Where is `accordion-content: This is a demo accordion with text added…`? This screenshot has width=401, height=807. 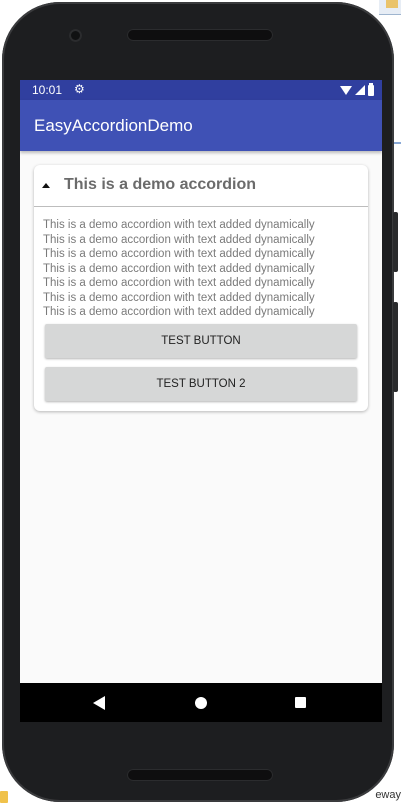
accordion-content: This is a demo accordion with text added… is located at coordinates (203, 269).